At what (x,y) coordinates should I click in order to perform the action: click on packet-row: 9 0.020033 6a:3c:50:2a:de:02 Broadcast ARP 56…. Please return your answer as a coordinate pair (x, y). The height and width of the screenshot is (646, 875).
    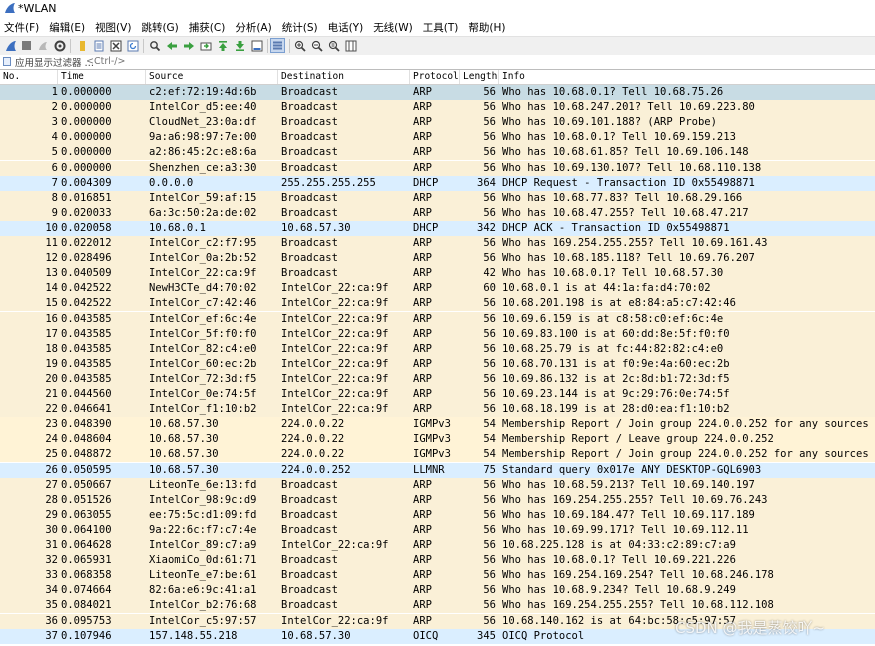
    Looking at the image, I should click on (437, 213).